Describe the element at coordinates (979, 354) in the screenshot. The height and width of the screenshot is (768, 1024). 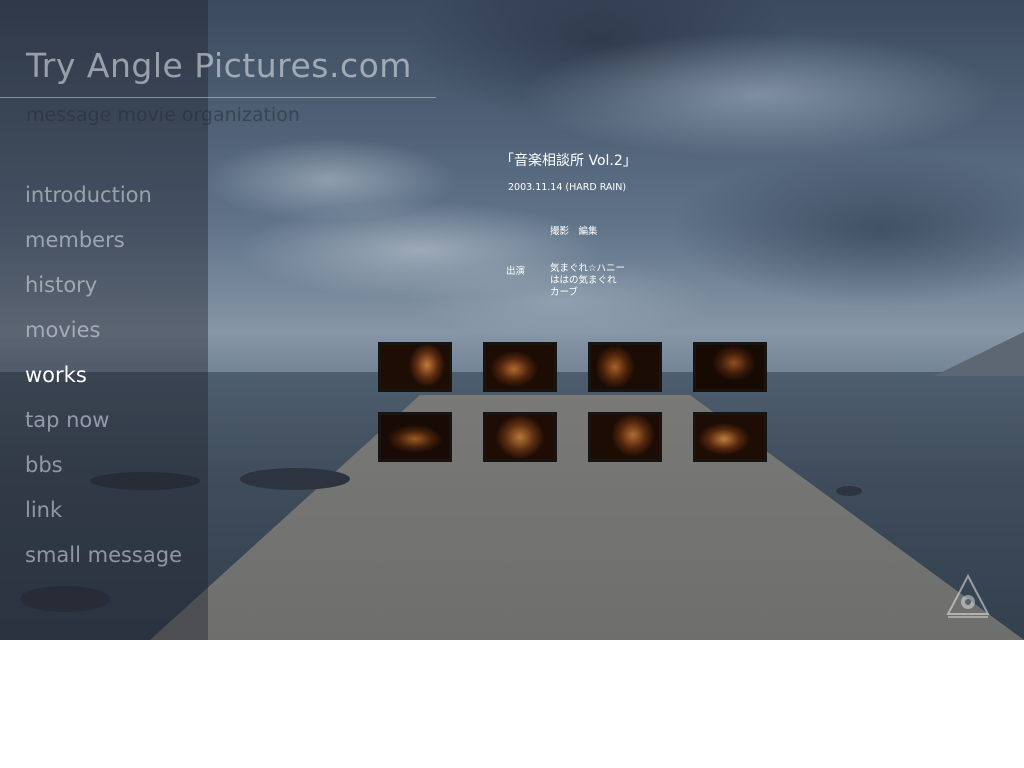
I see `distant-mountain` at that location.